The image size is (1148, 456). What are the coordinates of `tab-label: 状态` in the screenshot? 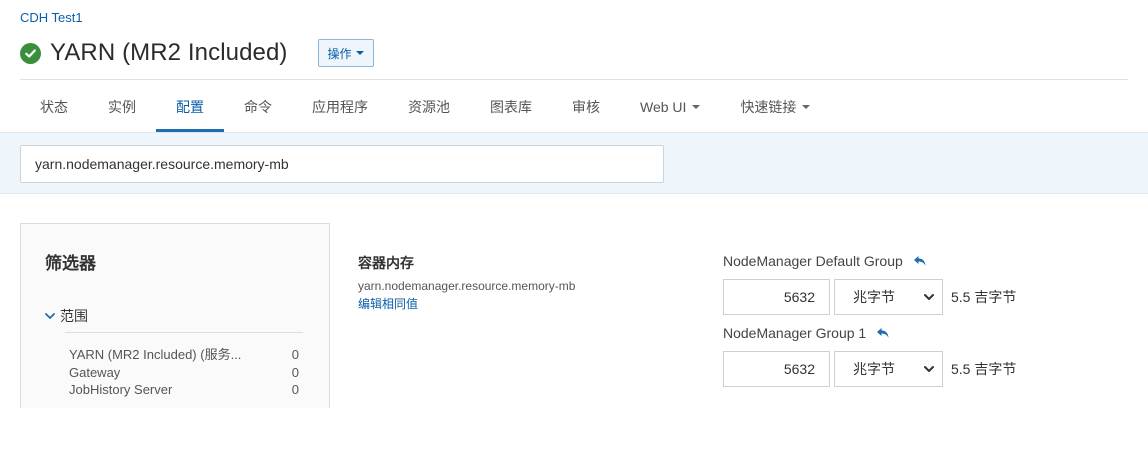 It's located at (54, 107).